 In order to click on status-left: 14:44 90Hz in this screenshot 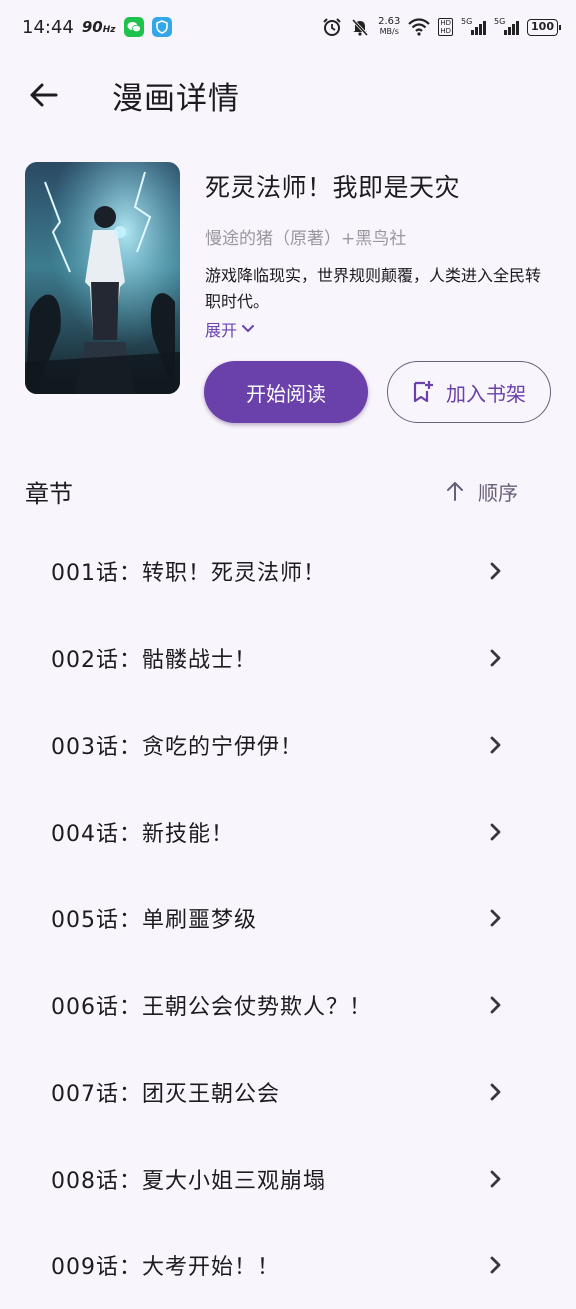, I will do `click(97, 27)`.